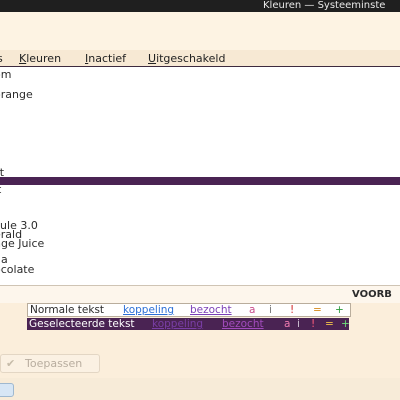  I want to click on tab-partial: s, so click(1, 58).